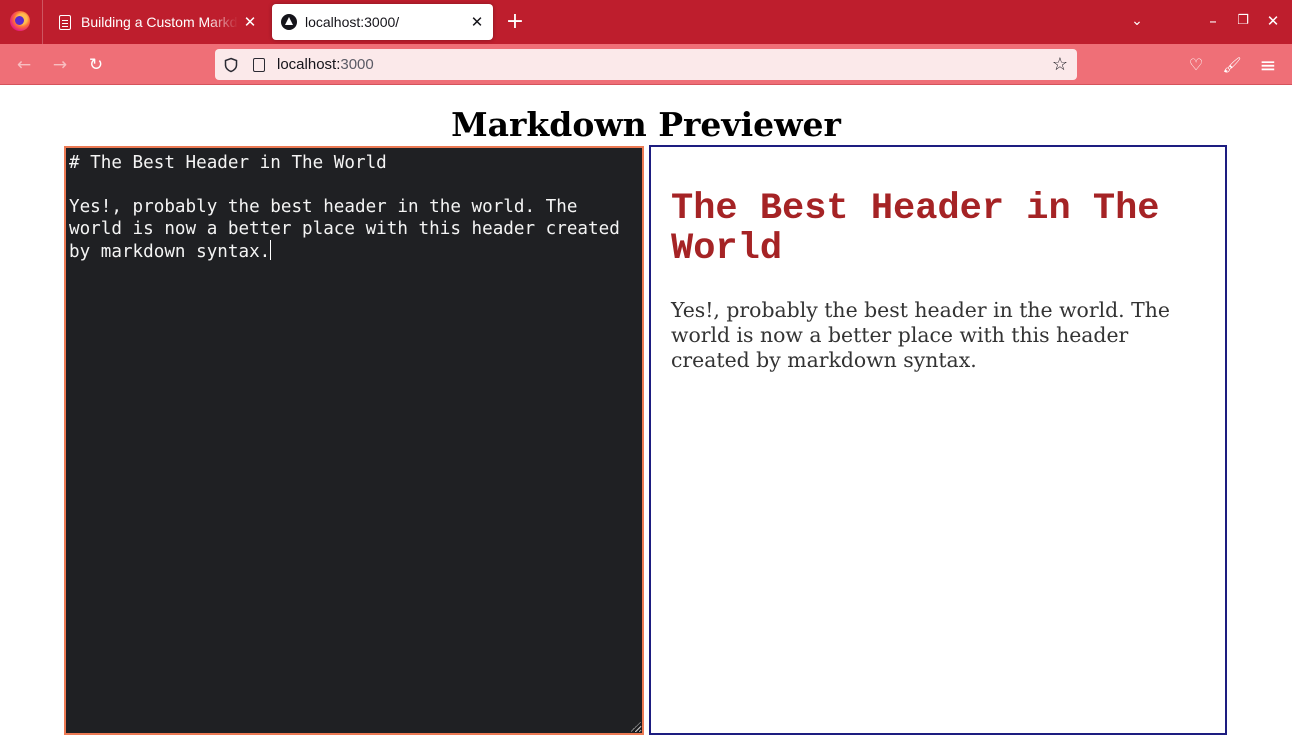 This screenshot has width=1292, height=741. Describe the element at coordinates (1268, 65) in the screenshot. I see `menu-icon: ≡` at that location.